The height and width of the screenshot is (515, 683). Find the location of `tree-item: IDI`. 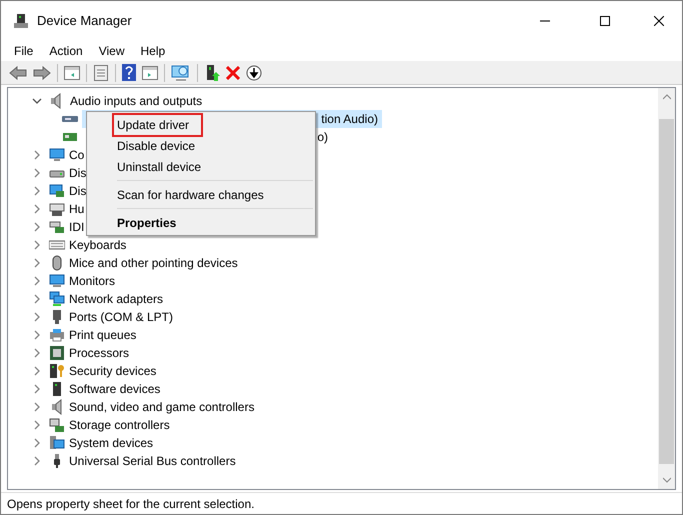

tree-item: IDI is located at coordinates (76, 227).